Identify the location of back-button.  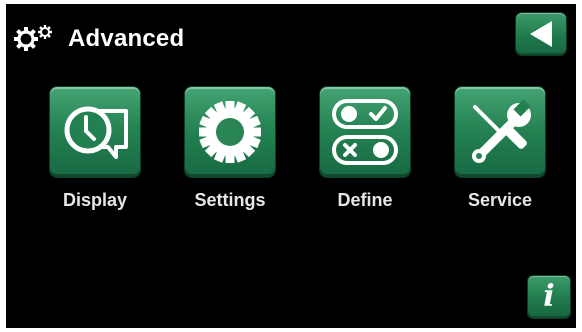
(541, 34).